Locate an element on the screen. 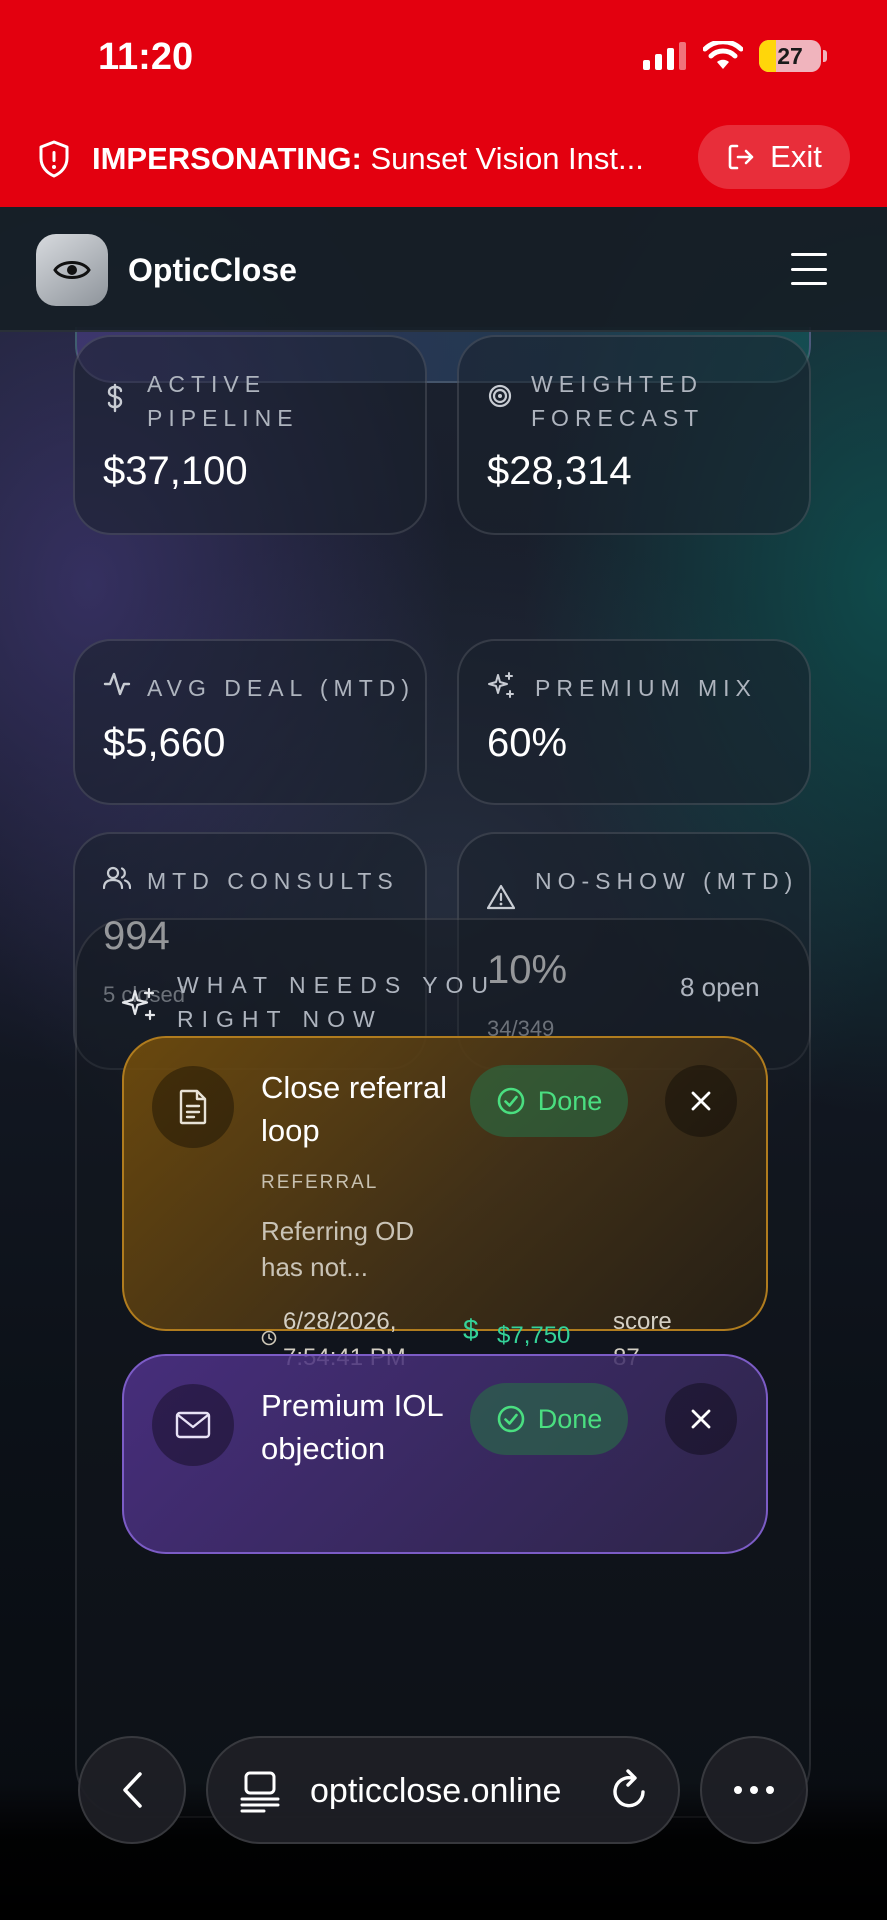  eye-icon is located at coordinates (72, 270).